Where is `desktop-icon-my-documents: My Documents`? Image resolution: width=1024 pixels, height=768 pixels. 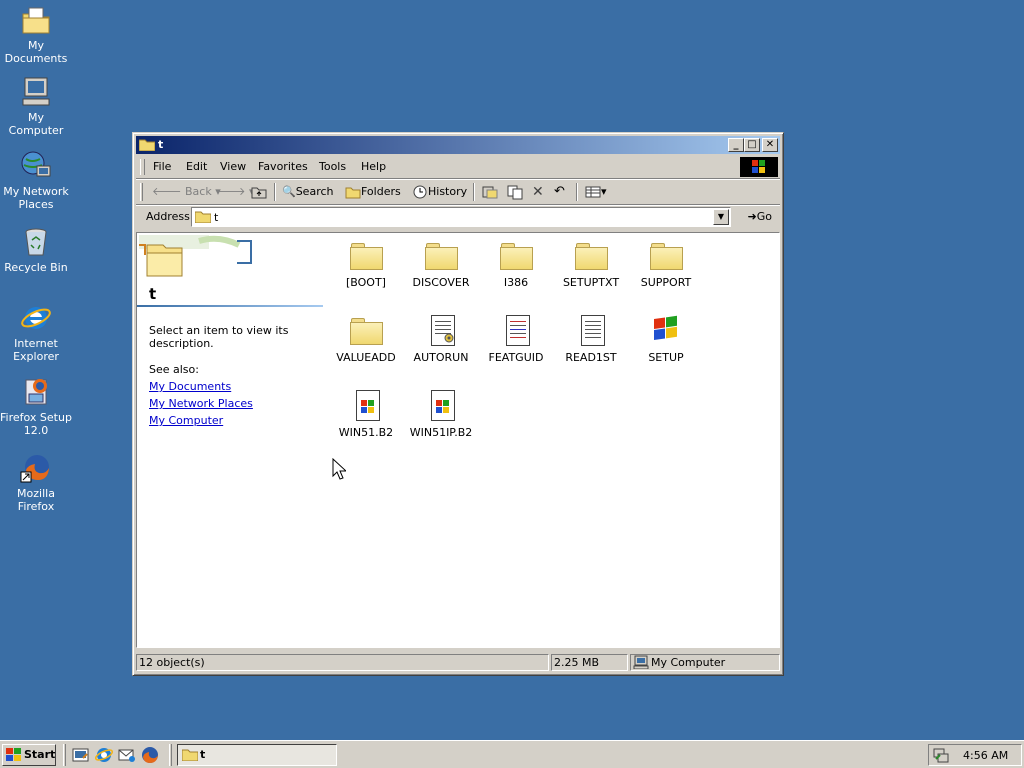
desktop-icon-my-documents: My Documents is located at coordinates (36, 34).